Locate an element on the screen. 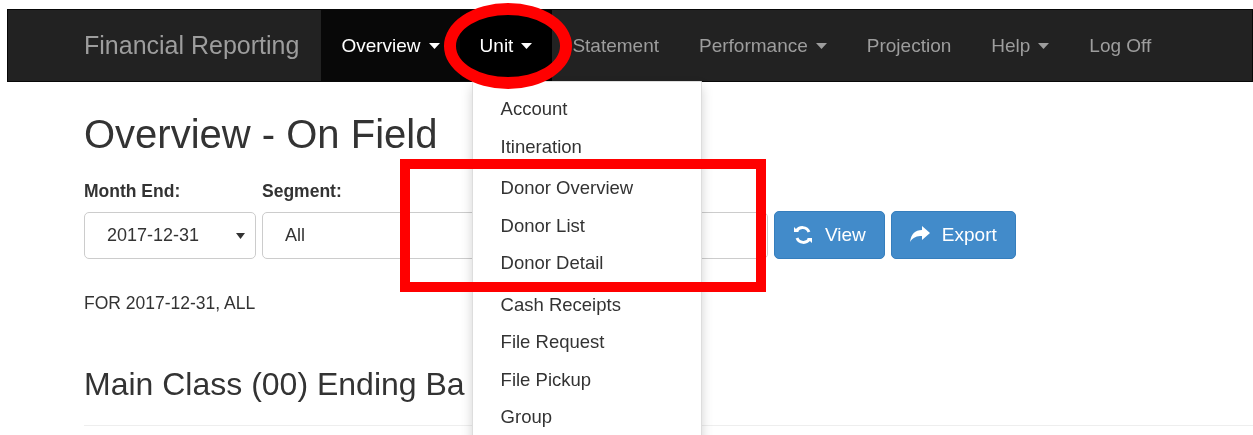 Image resolution: width=1253 pixels, height=435 pixels. field-label: Segment: is located at coordinates (302, 191).